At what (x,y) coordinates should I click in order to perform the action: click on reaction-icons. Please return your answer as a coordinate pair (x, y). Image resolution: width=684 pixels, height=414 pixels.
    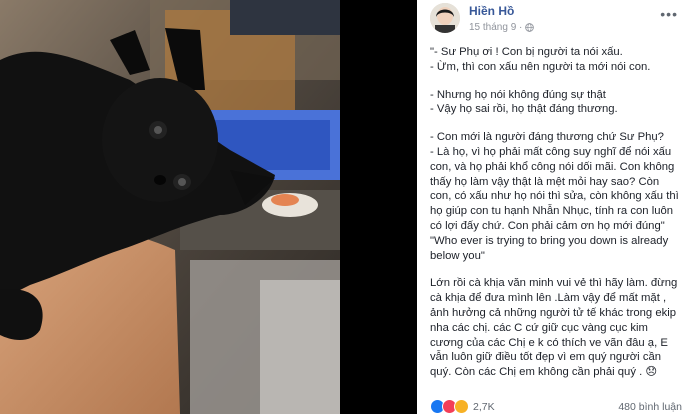
    Looking at the image, I should click on (449, 406).